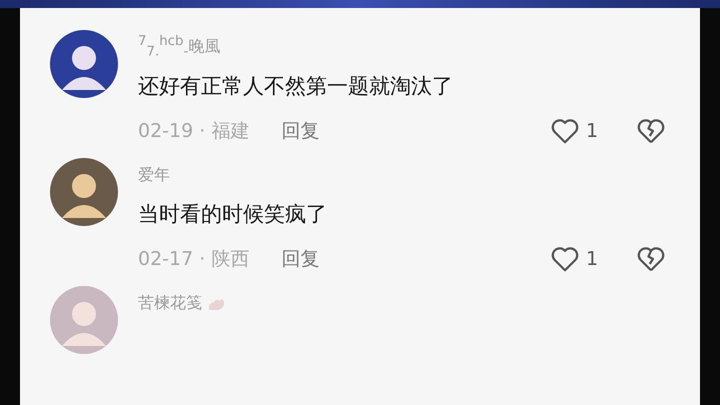 This screenshot has width=720, height=405. I want to click on comment-text: 还好有正常人不然第一题就淘汰了, so click(296, 86).